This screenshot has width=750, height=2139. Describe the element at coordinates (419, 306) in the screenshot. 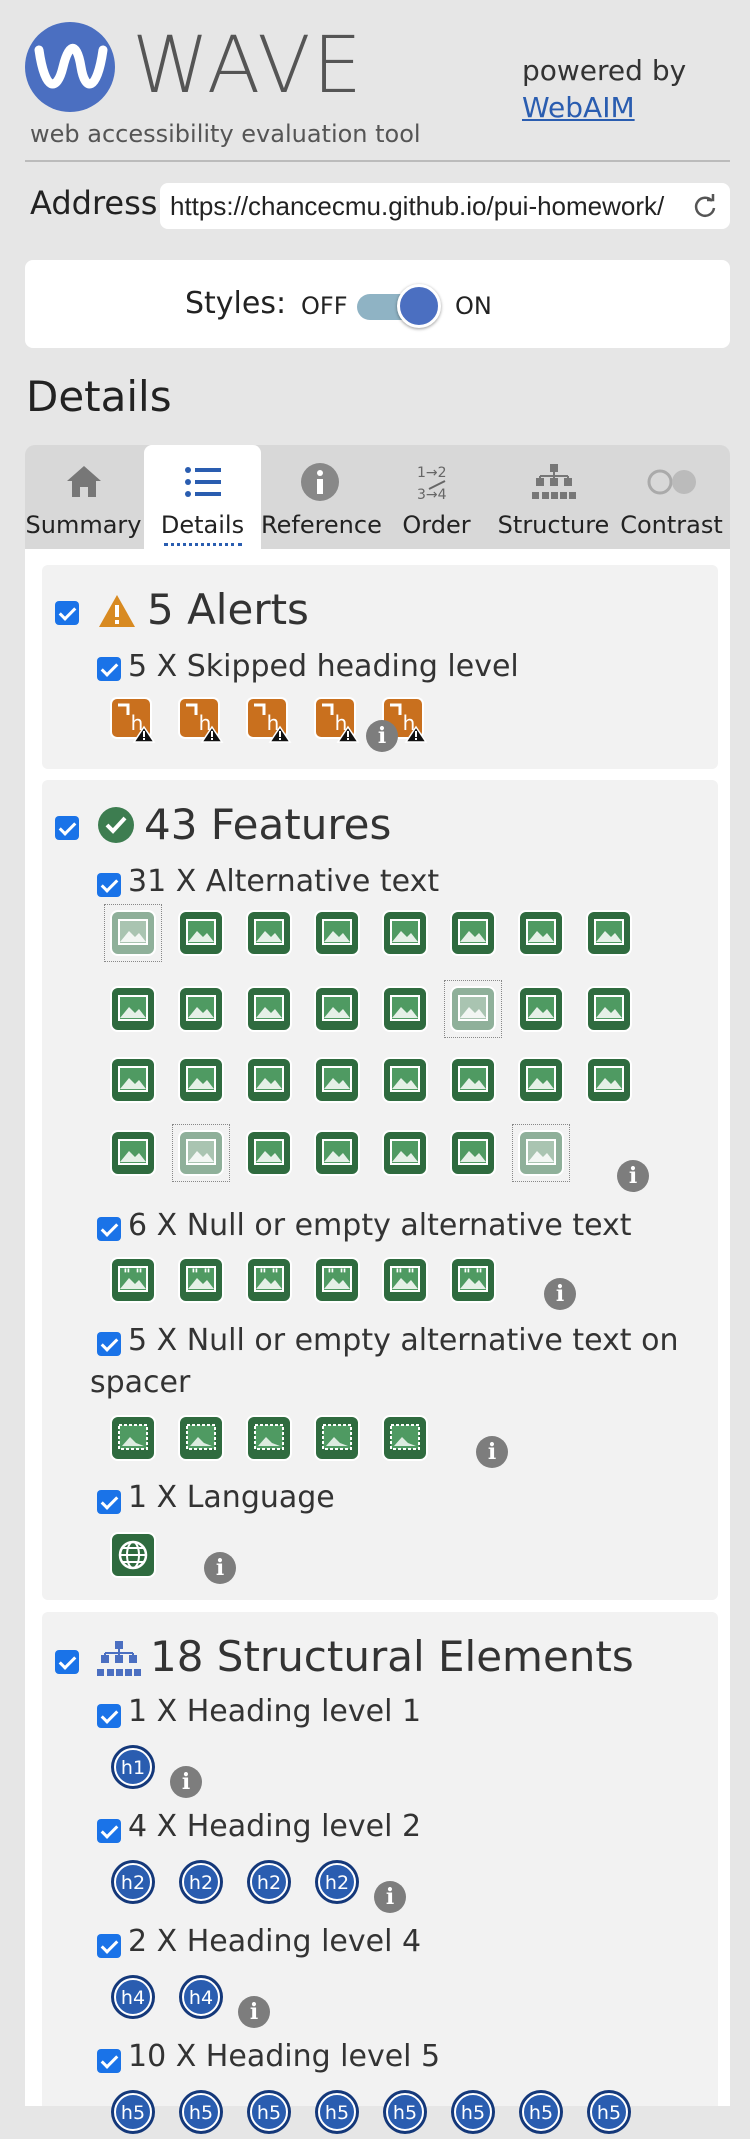

I see `styles-toggle-knob` at that location.